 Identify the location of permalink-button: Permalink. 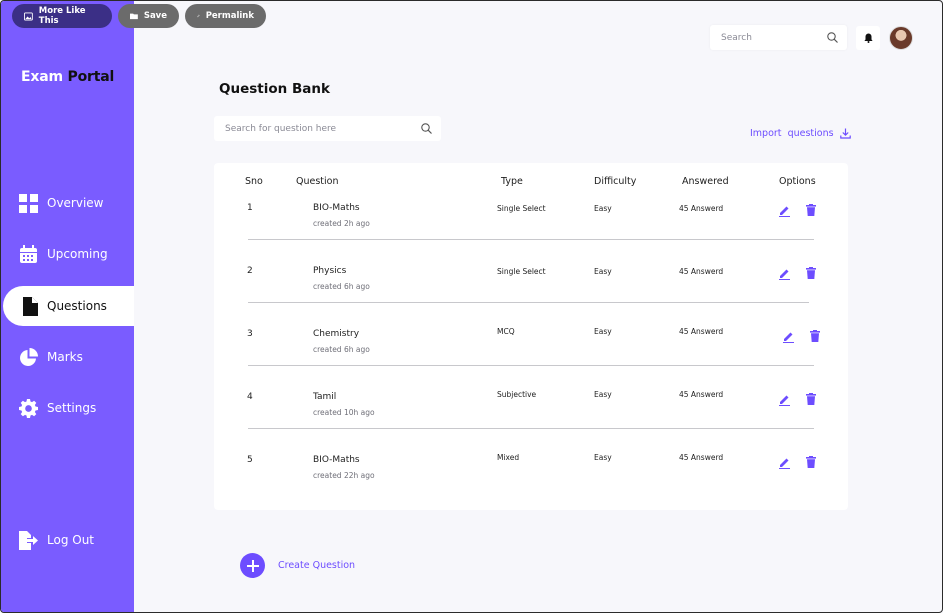
(225, 16).